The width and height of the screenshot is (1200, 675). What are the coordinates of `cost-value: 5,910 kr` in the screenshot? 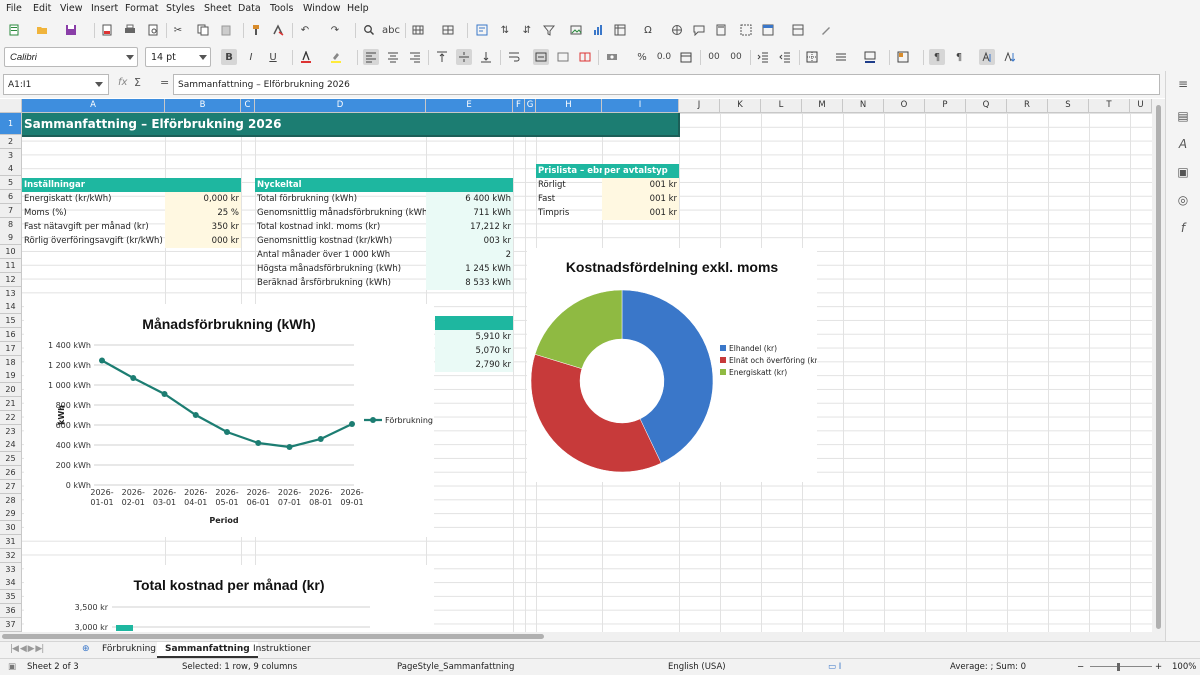 It's located at (474, 337).